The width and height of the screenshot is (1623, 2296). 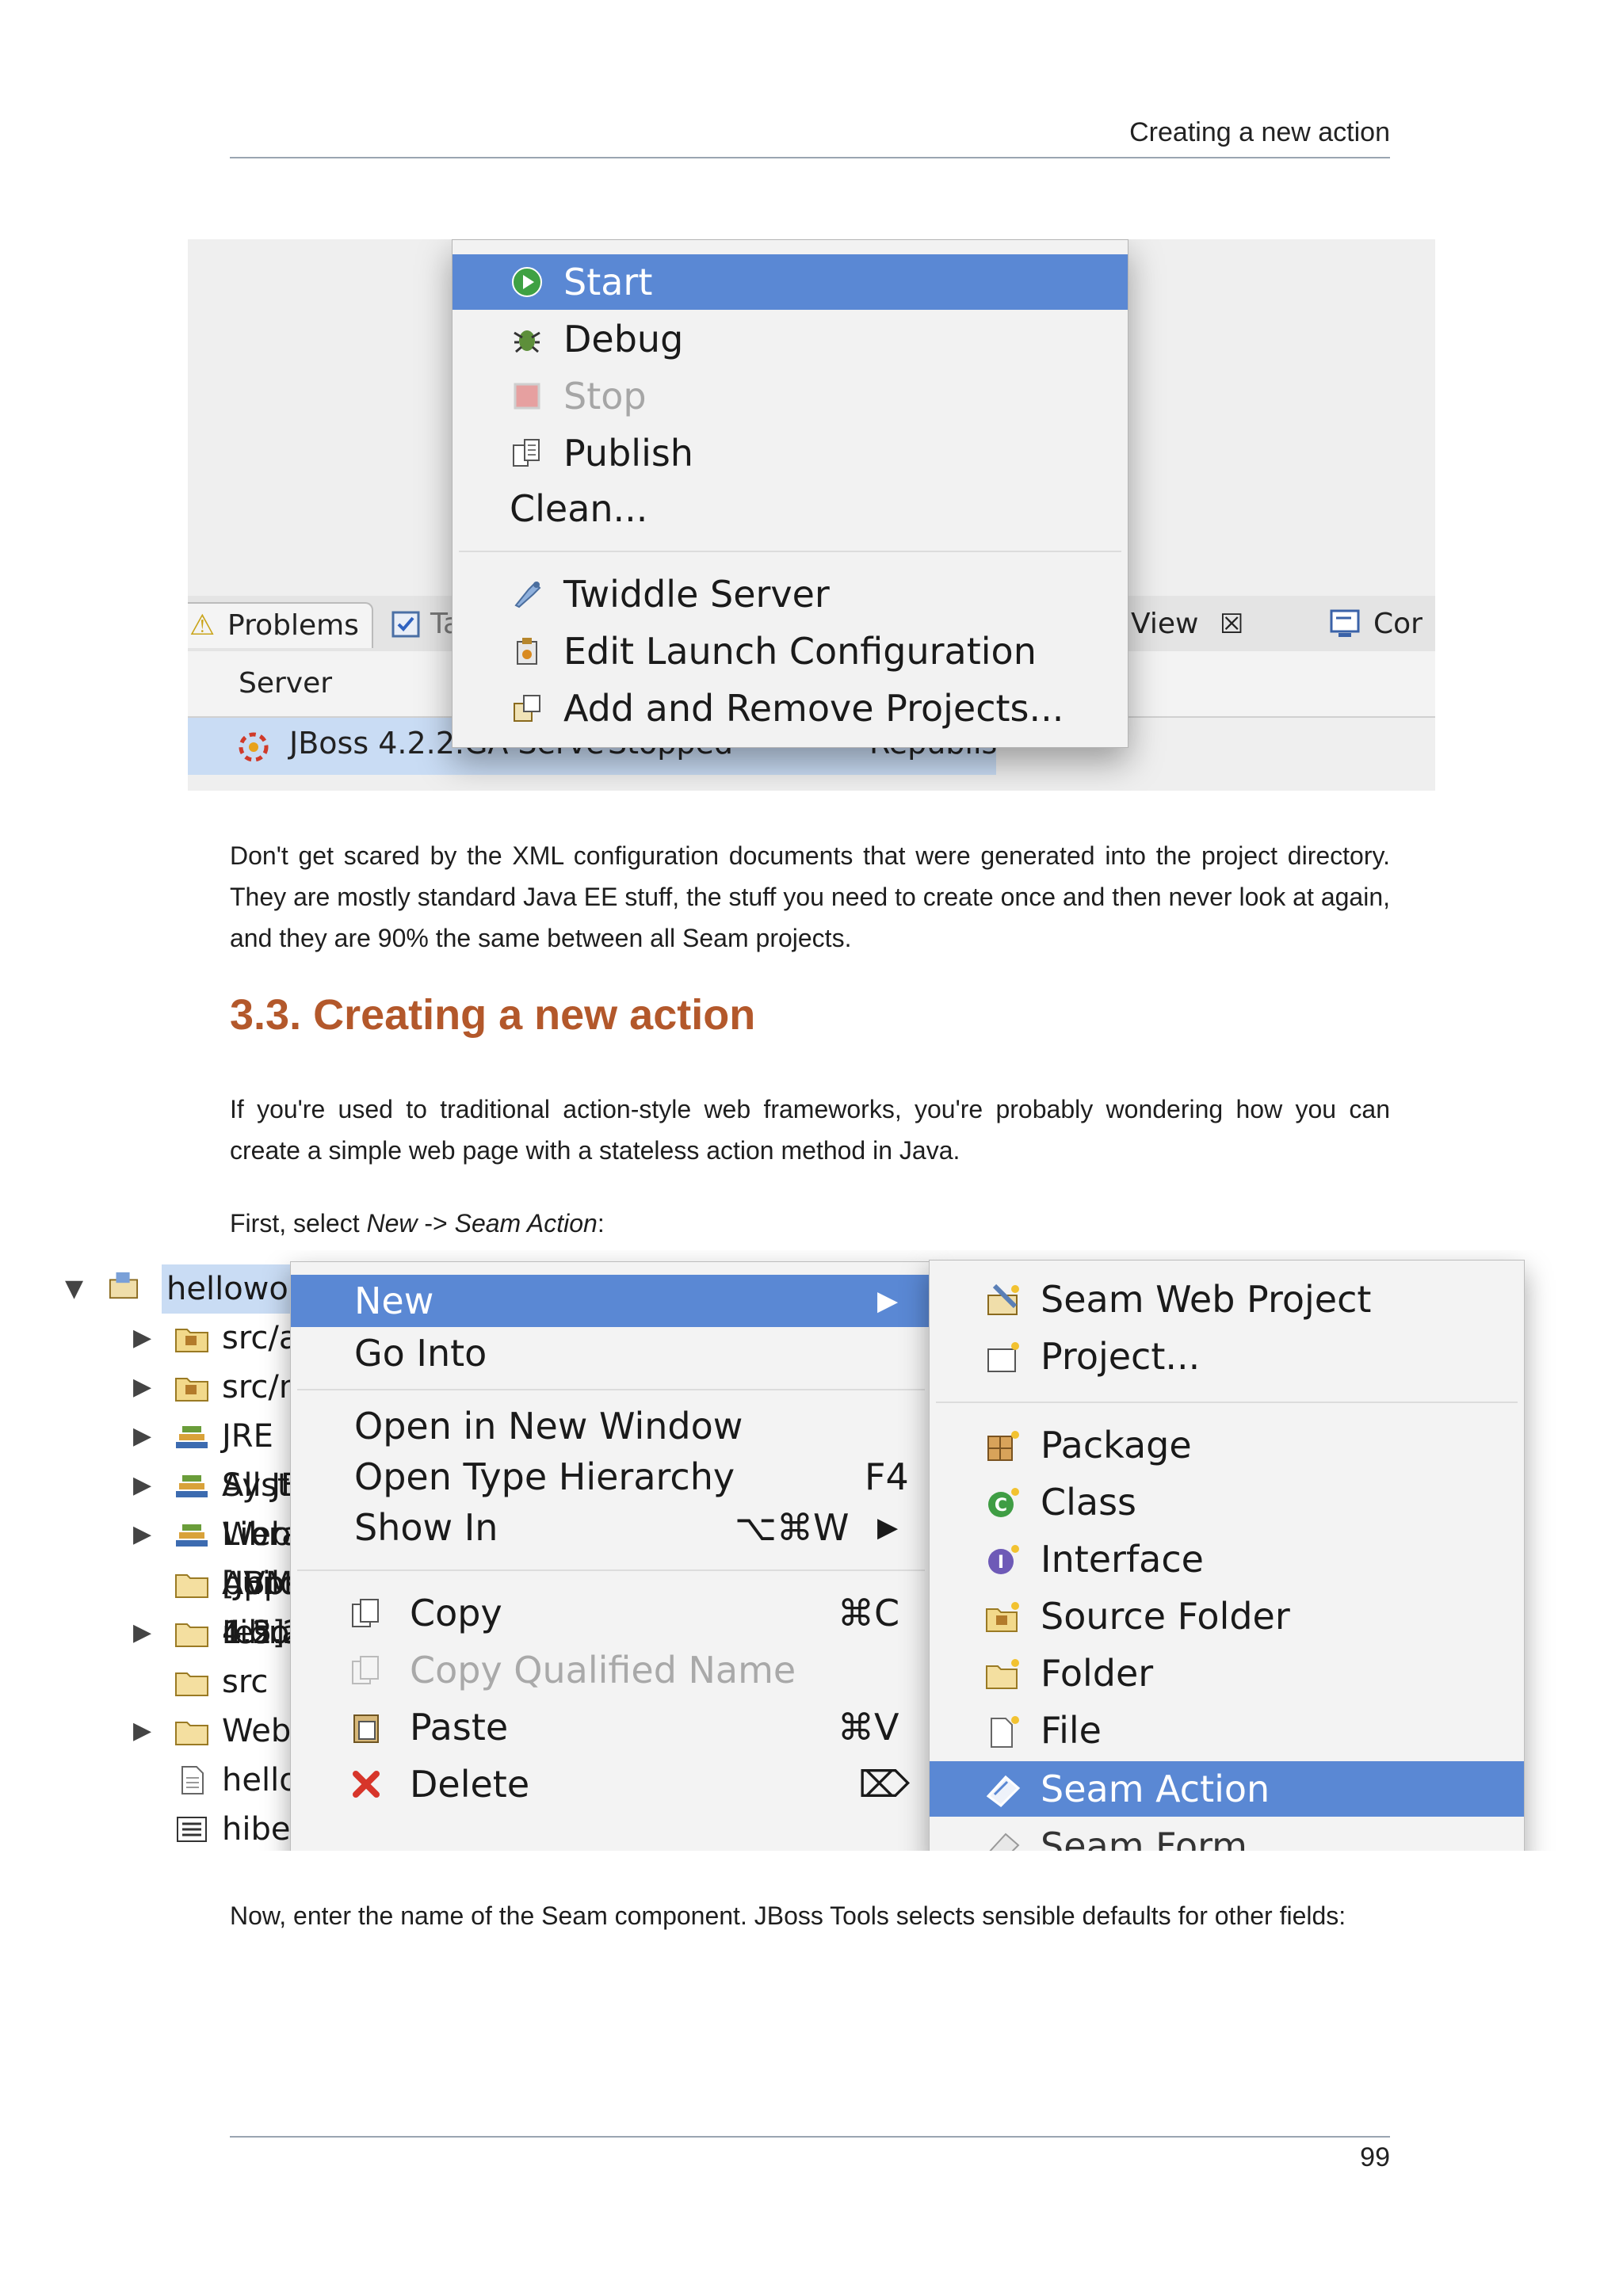 I want to click on paragraph-select-new: First, select New -> Seam Action:, so click(x=417, y=1223).